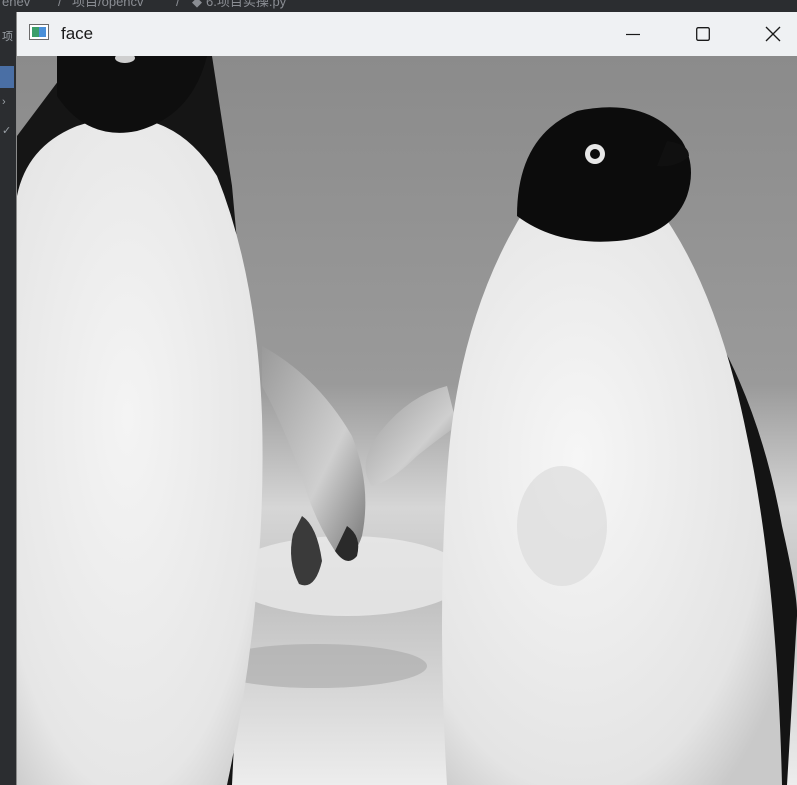  What do you see at coordinates (77, 33) in the screenshot?
I see `window-title: face` at bounding box center [77, 33].